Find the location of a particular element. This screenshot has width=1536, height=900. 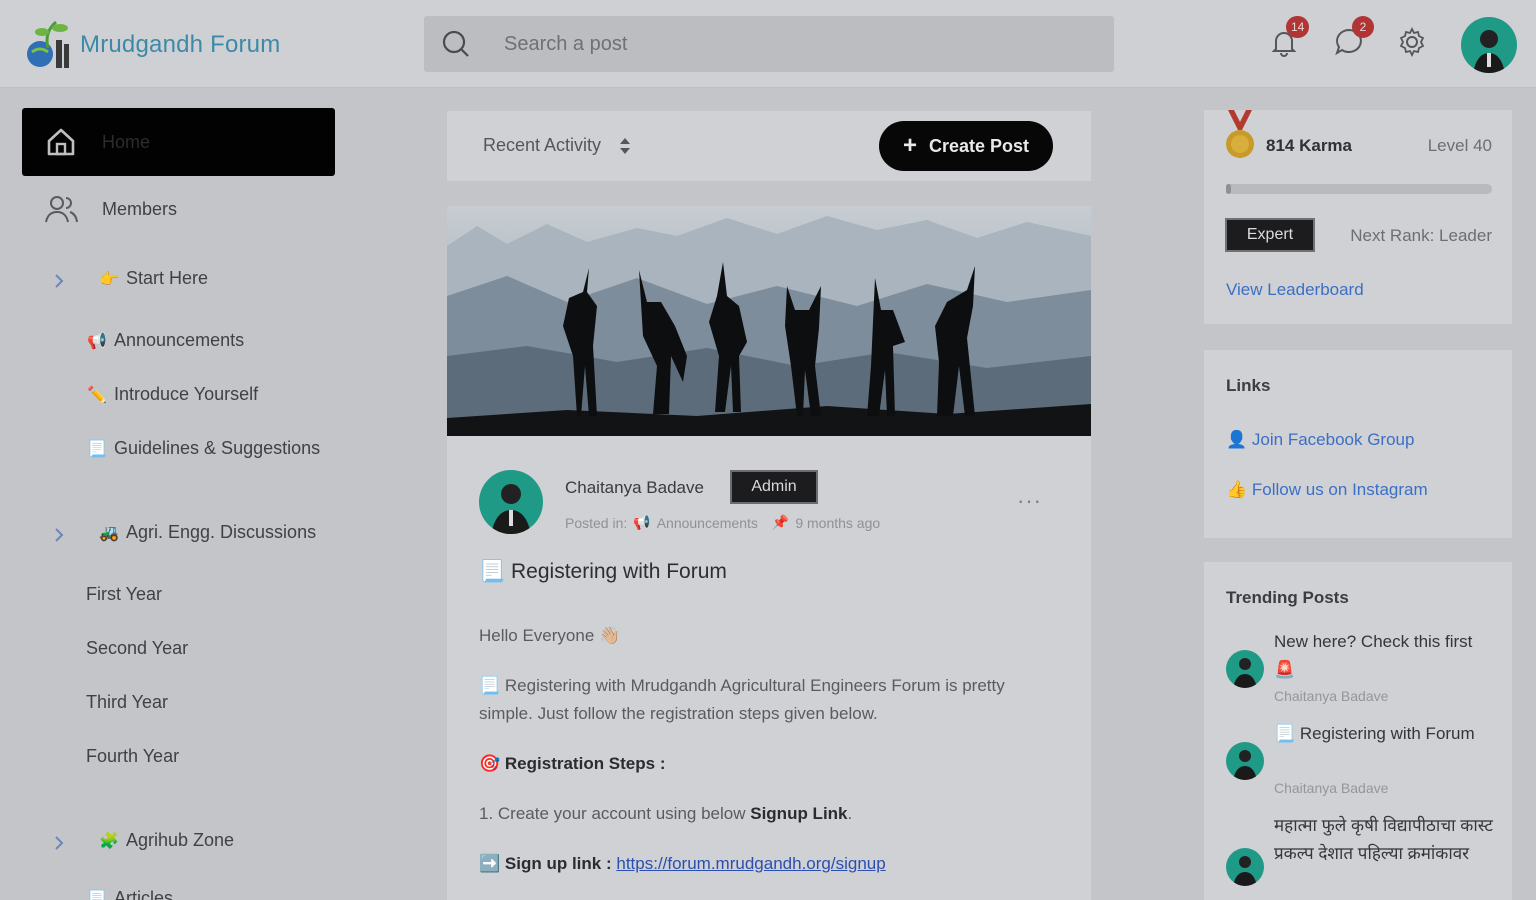

next-rank-text: Next Rank: Leader is located at coordinates (1421, 235).